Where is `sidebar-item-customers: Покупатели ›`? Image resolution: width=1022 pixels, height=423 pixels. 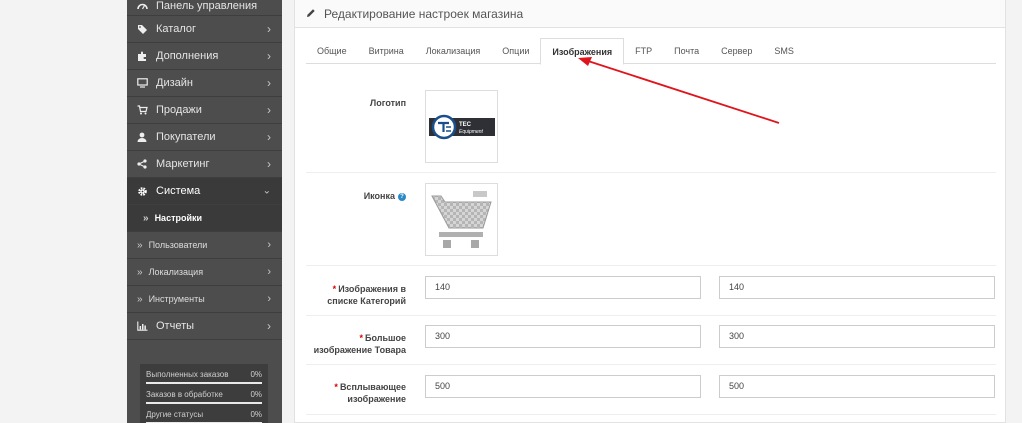 sidebar-item-customers: Покупатели › is located at coordinates (204, 137).